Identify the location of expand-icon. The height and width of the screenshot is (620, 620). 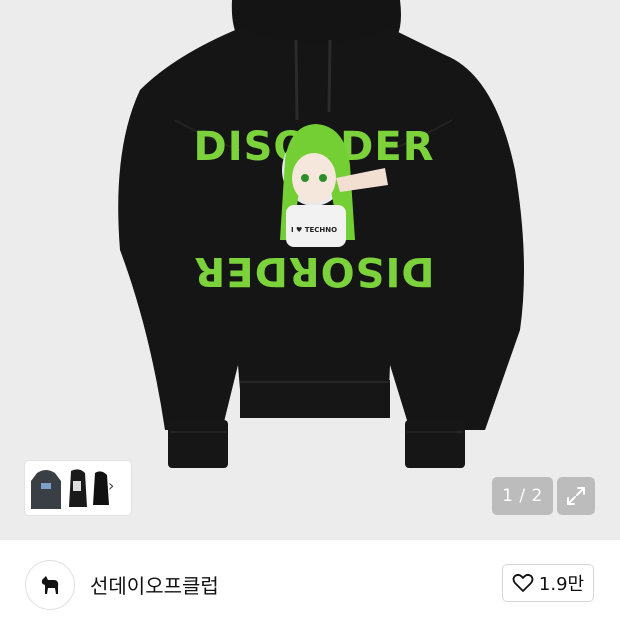
(576, 496).